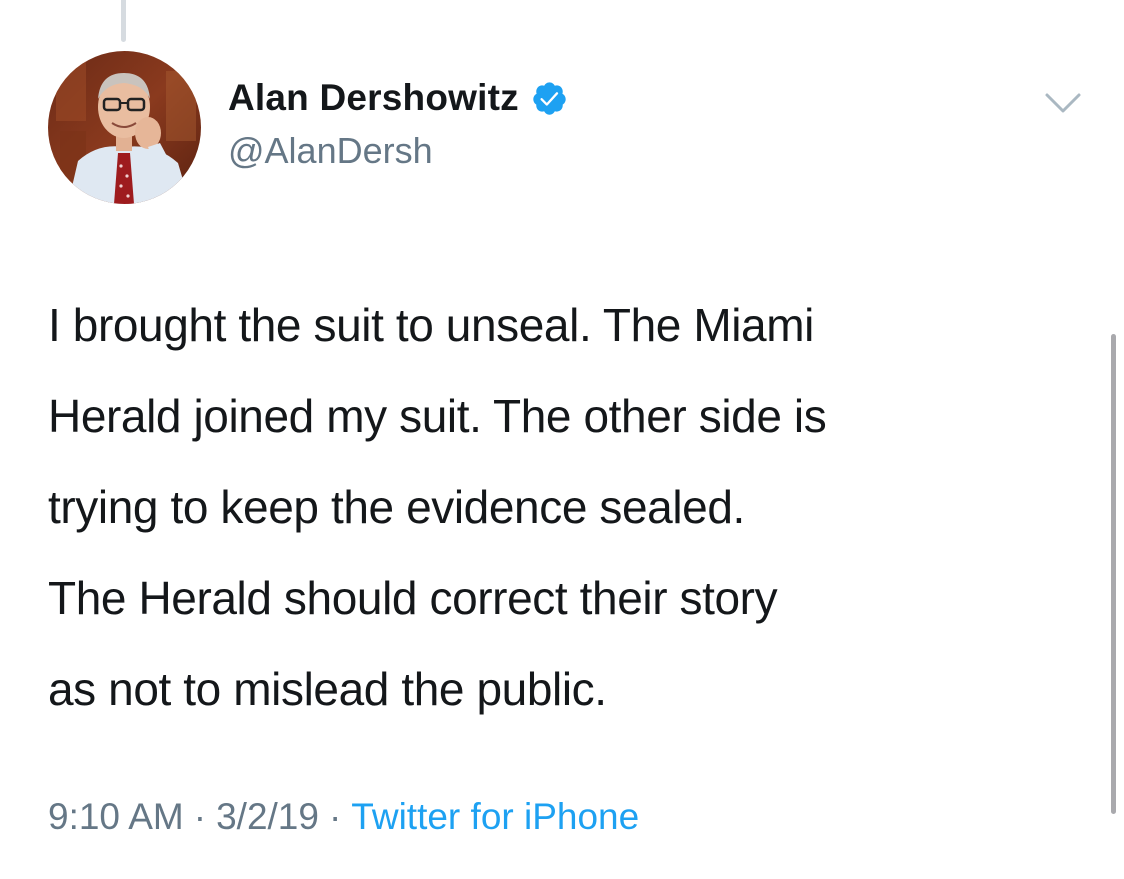  I want to click on verified-badge-icon, so click(549, 98).